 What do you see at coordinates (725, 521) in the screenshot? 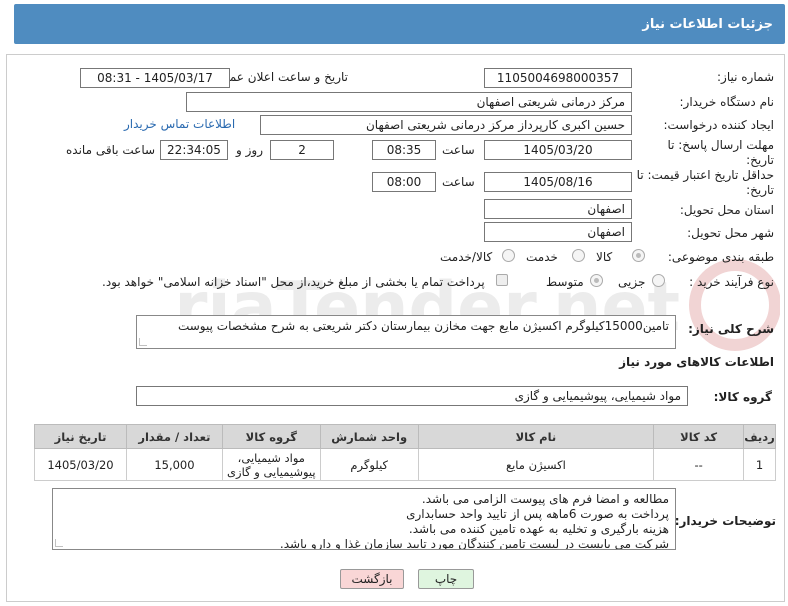
I see `buyer-notes-label: توضیحات خریدار:` at bounding box center [725, 521].